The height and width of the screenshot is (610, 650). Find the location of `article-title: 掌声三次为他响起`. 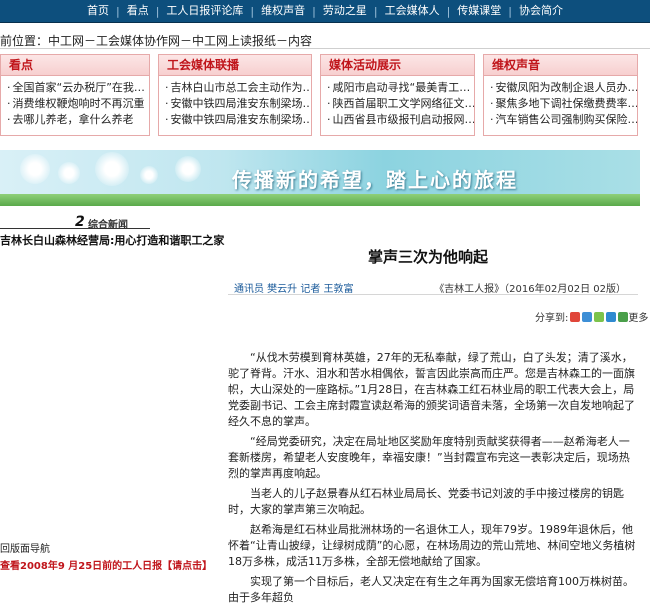

article-title: 掌声三次为他响起 is located at coordinates (427, 257).